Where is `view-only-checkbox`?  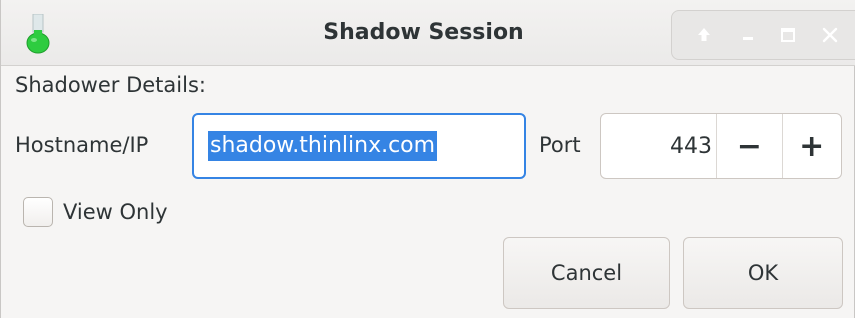
view-only-checkbox is located at coordinates (38, 212).